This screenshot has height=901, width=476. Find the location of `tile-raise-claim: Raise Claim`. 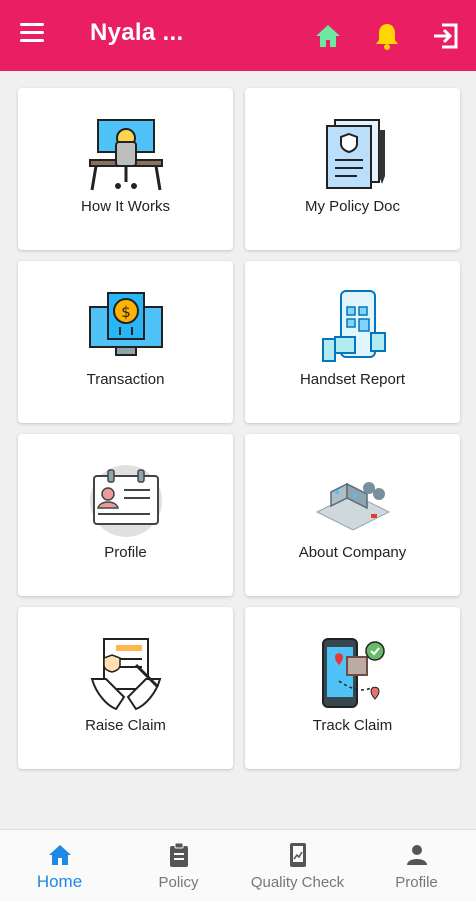

tile-raise-claim: Raise Claim is located at coordinates (125, 688).